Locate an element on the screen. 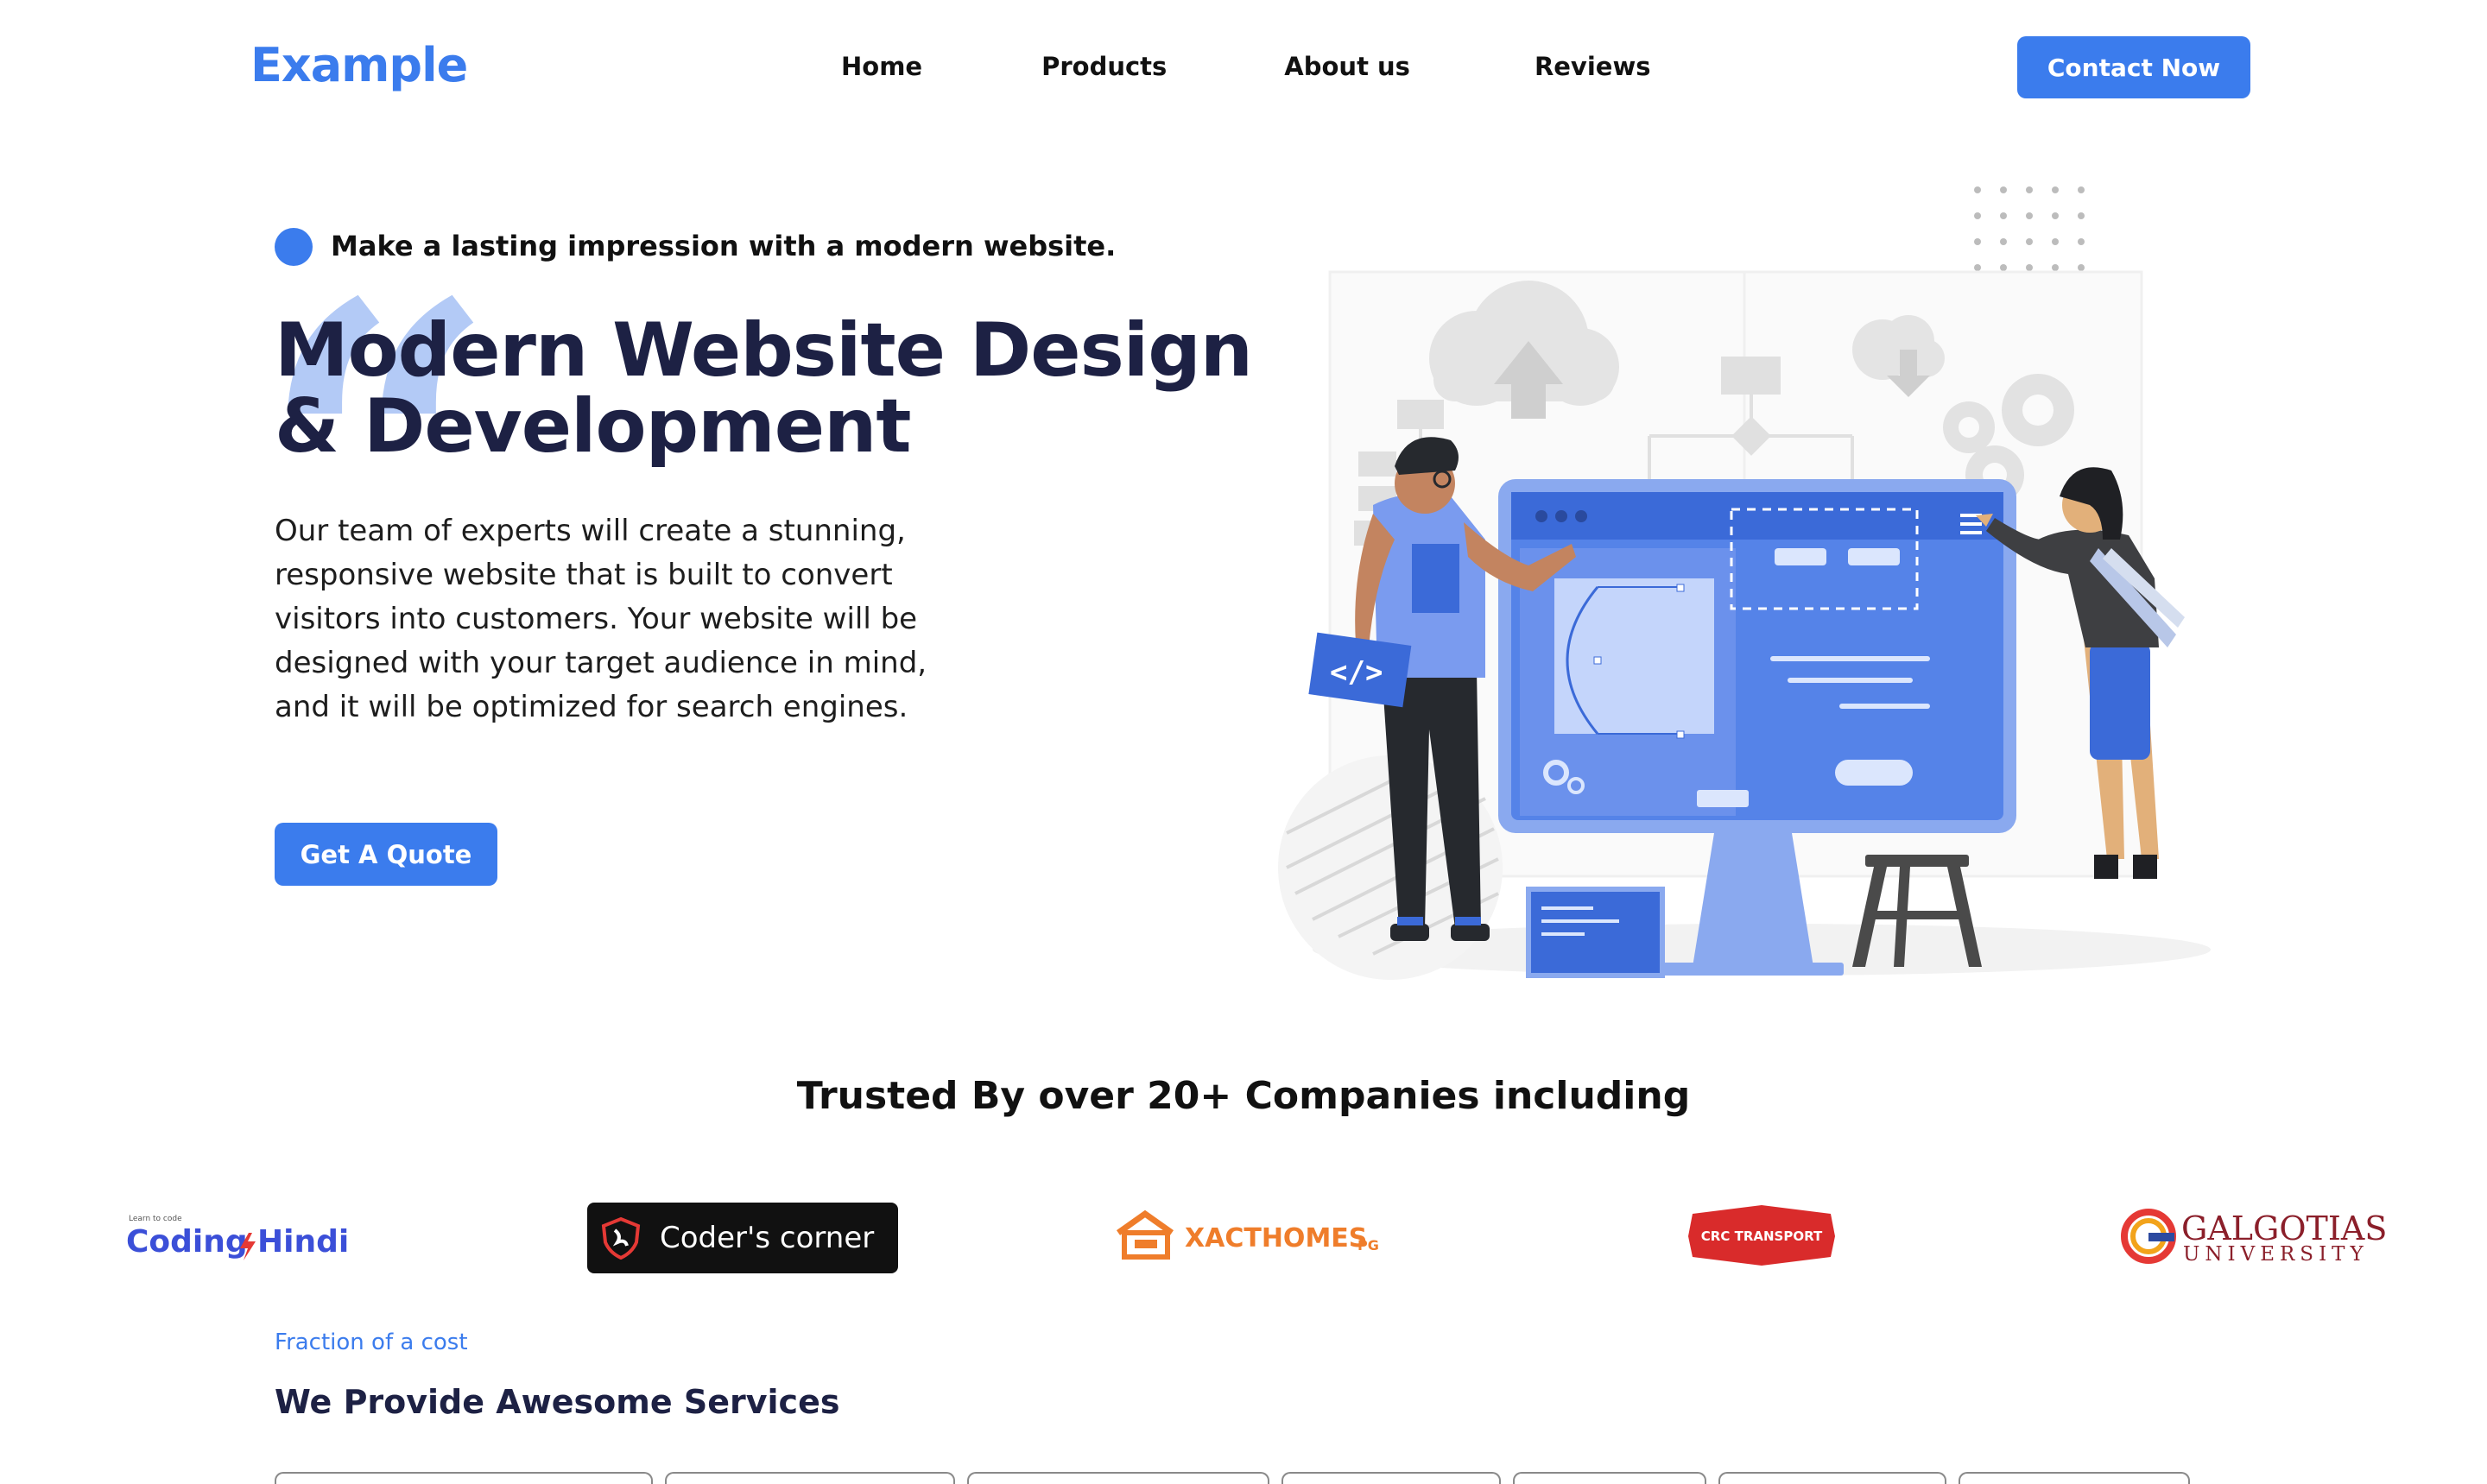 The width and height of the screenshot is (2487, 1484). galgotias-logo-graphic: GALGOTIAS UNIVERSITY is located at coordinates (2254, 1237).